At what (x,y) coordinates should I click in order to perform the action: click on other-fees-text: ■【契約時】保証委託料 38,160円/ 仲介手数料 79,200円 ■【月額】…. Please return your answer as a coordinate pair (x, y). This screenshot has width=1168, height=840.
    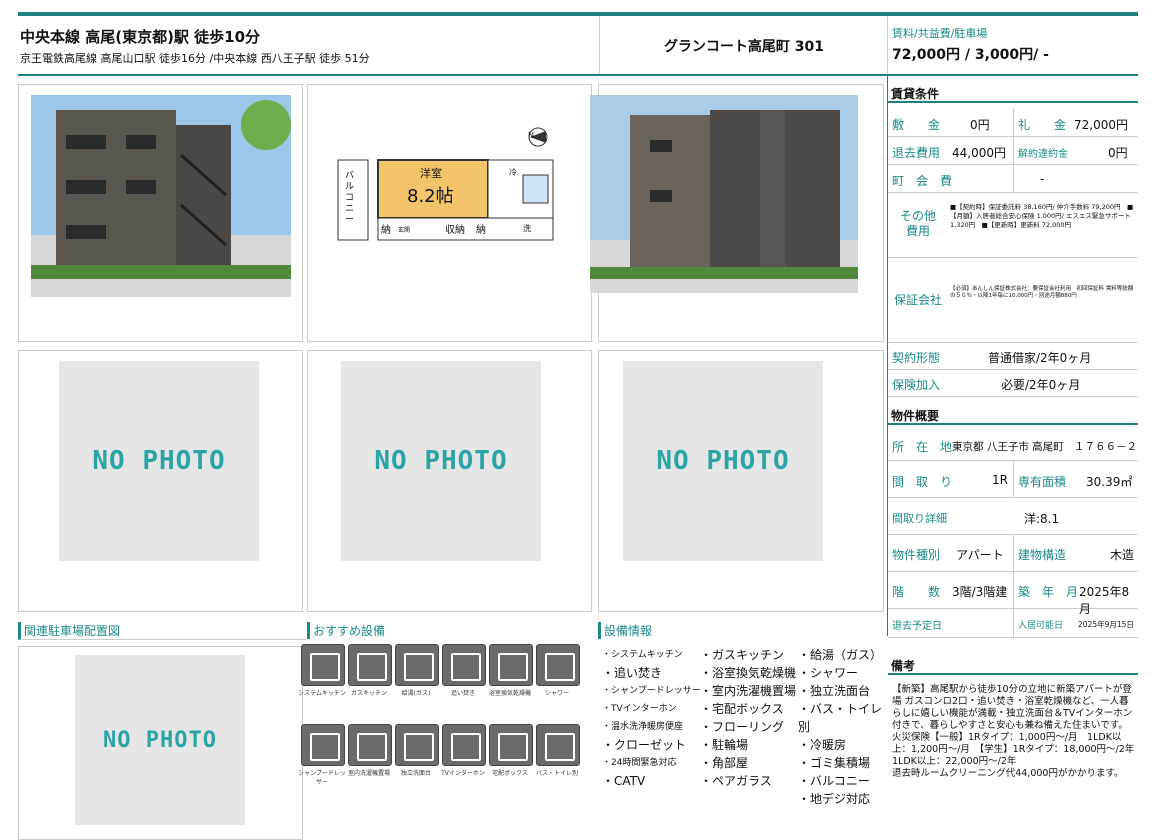
    Looking at the image, I should click on (1042, 216).